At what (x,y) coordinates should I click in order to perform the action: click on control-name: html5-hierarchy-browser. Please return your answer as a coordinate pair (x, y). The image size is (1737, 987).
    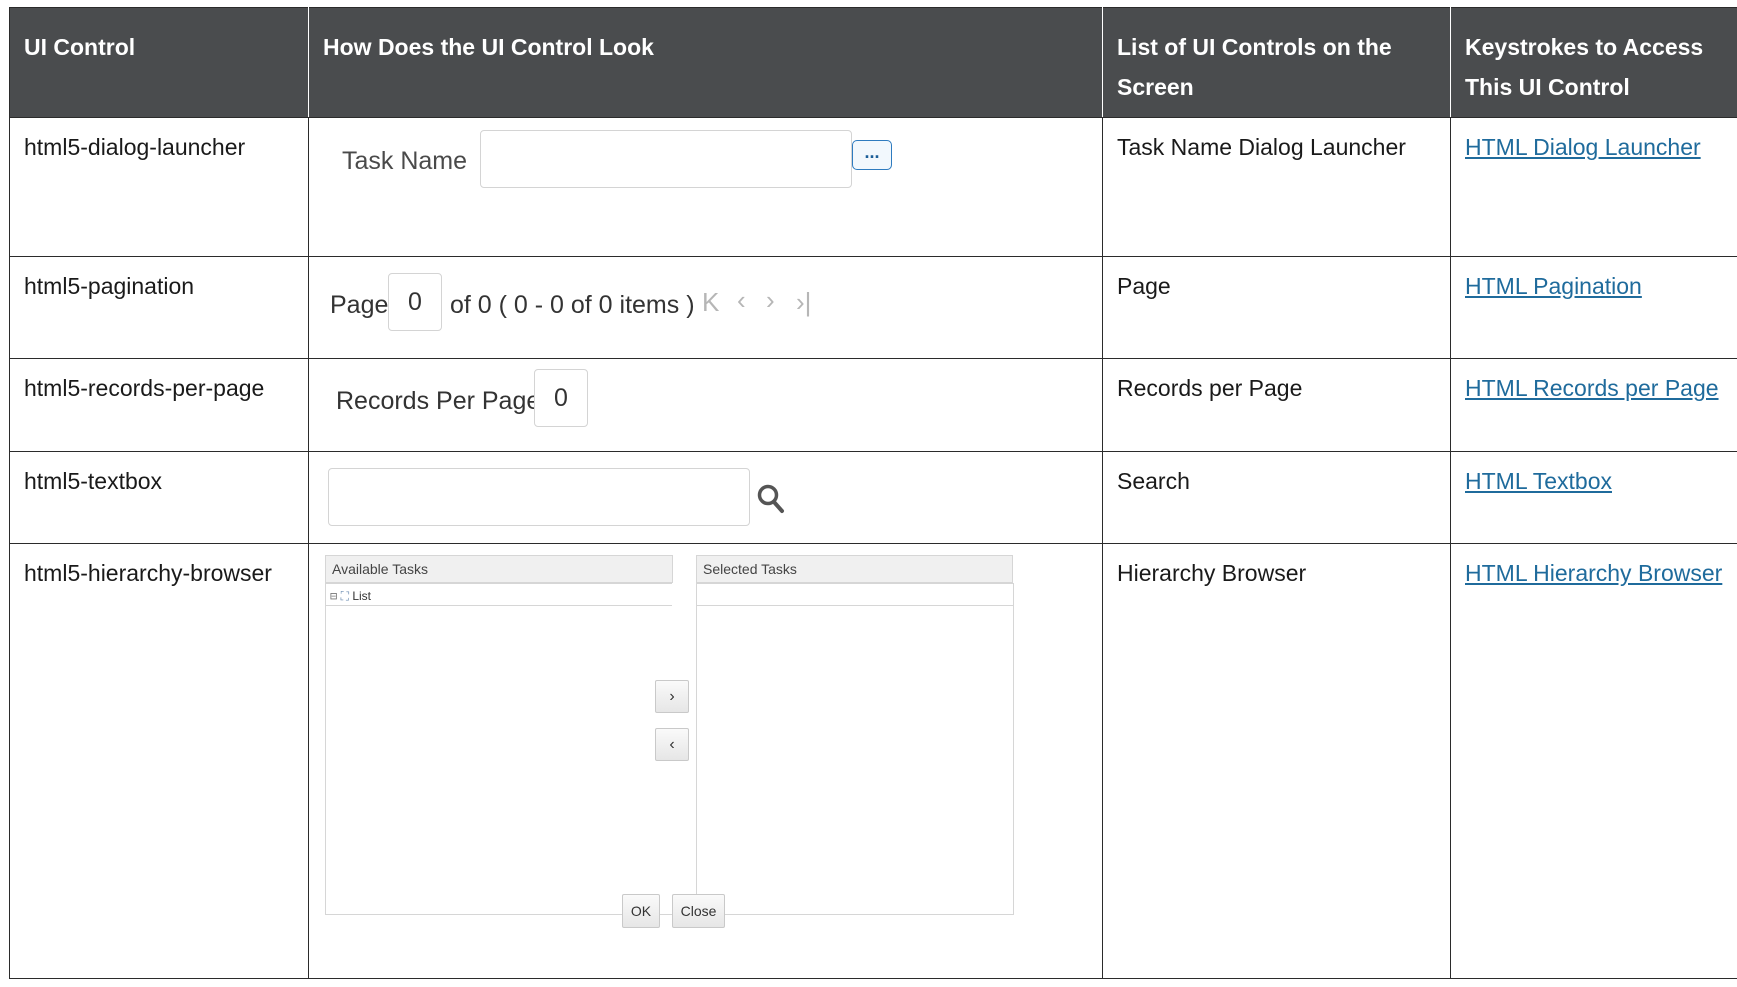
    Looking at the image, I should click on (159, 761).